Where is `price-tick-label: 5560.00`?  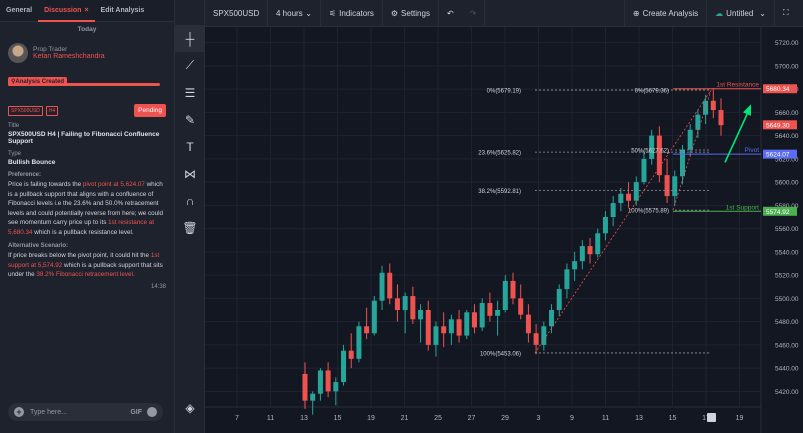 price-tick-label: 5560.00 is located at coordinates (787, 229).